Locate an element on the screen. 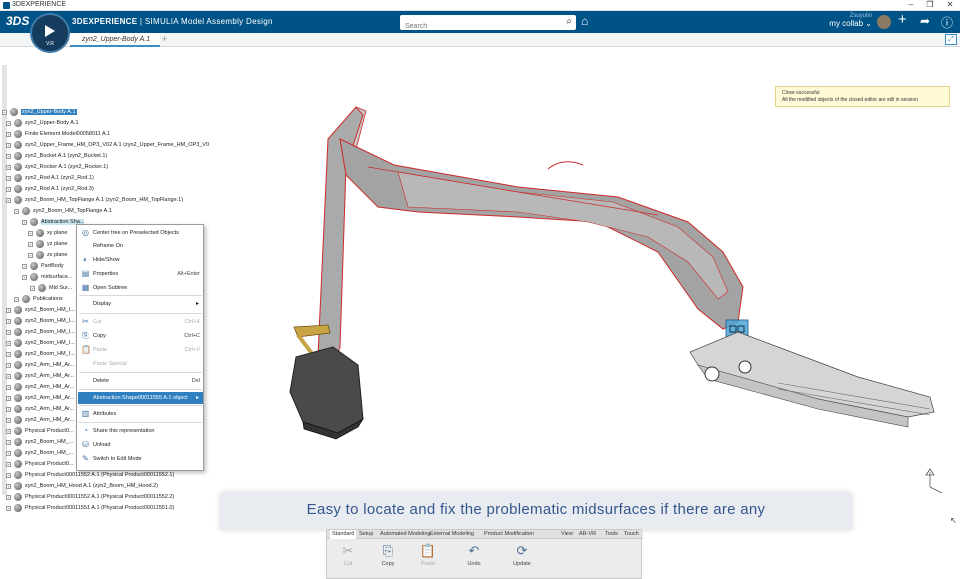  action-bar-tab: Automated Modeling is located at coordinates (405, 534).